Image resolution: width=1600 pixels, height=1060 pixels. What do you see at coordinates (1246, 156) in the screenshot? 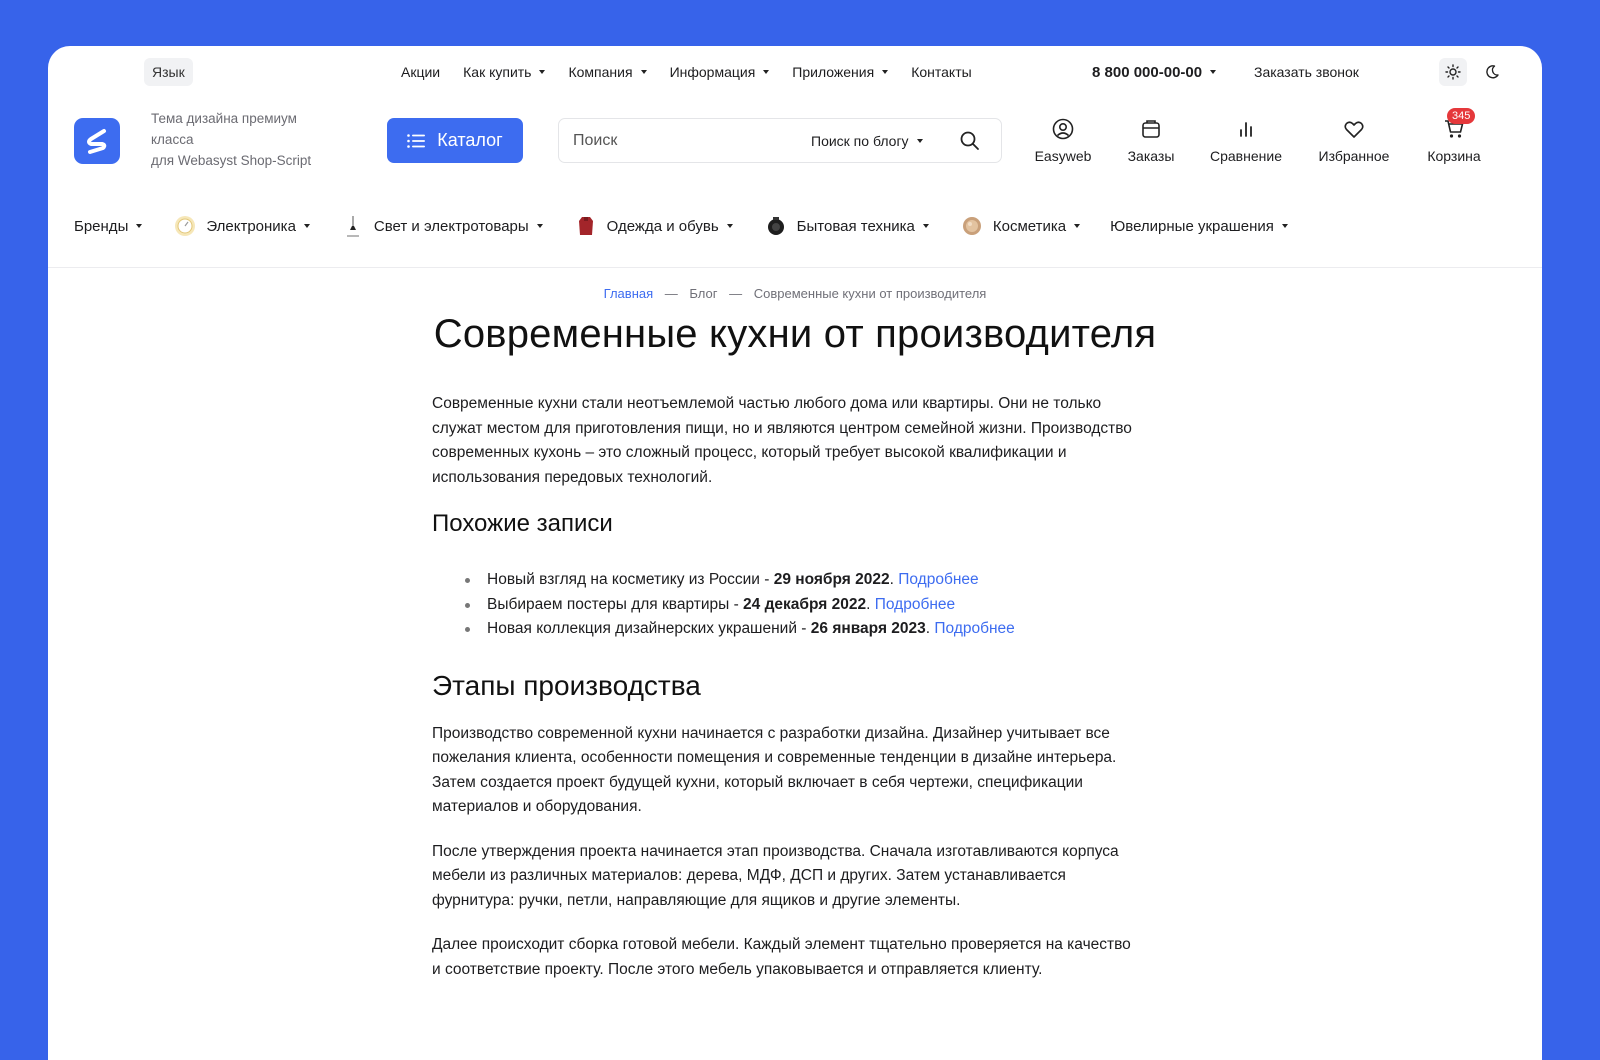
I see `compare-label: Сравнение` at bounding box center [1246, 156].